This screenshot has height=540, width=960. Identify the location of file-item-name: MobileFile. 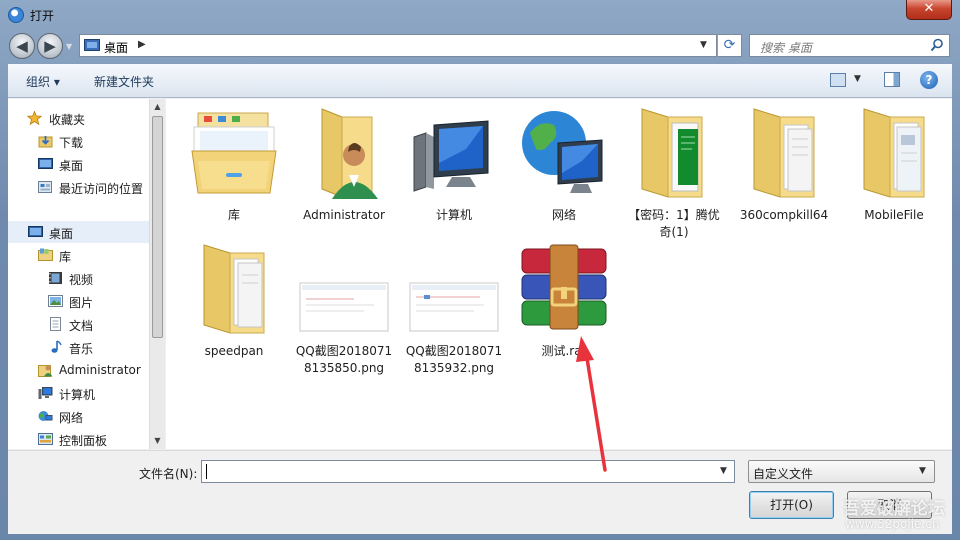
(894, 215).